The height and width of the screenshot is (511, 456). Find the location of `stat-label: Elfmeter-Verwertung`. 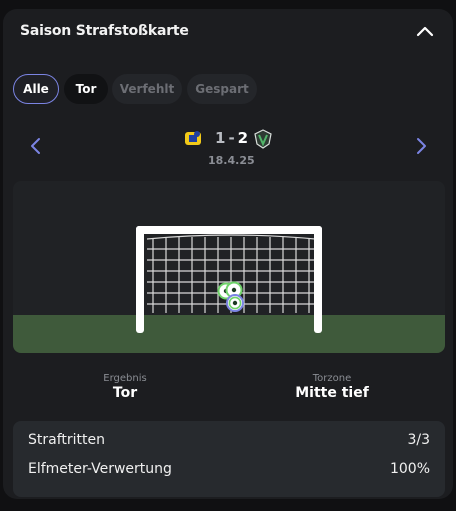

stat-label: Elfmeter-Verwertung is located at coordinates (100, 469).